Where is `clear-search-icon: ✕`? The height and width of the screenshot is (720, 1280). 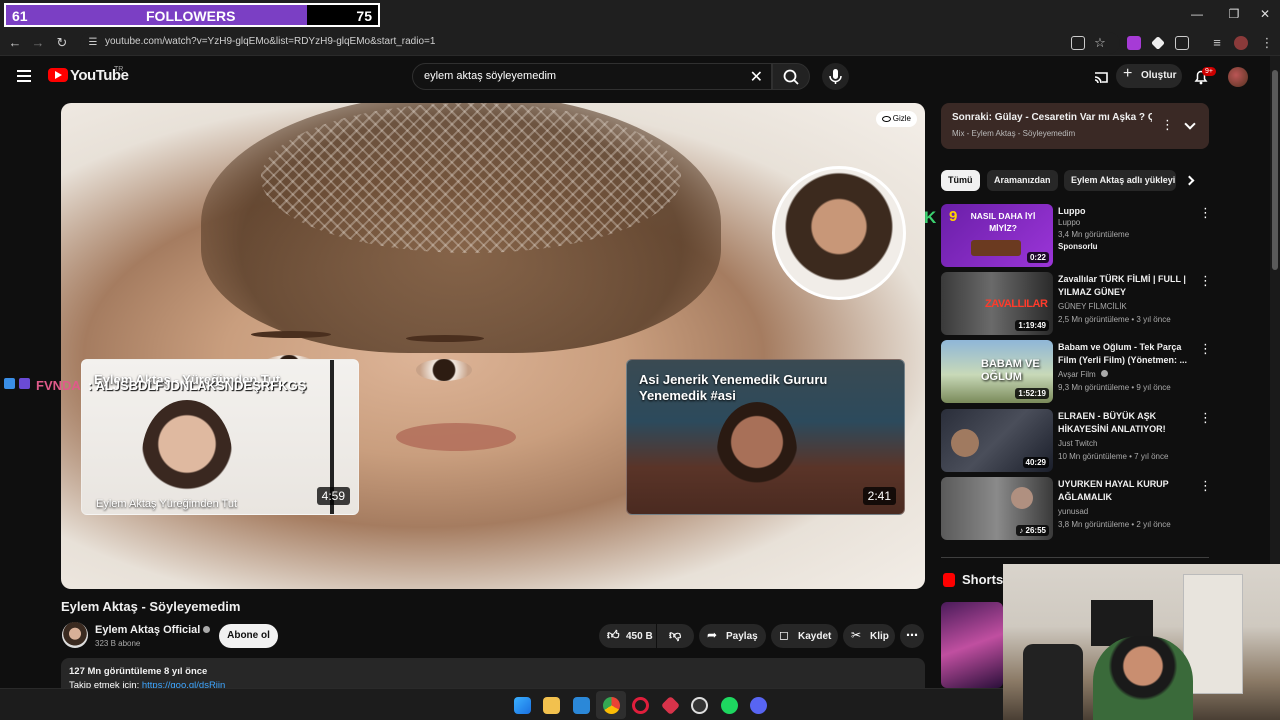 clear-search-icon: ✕ is located at coordinates (756, 77).